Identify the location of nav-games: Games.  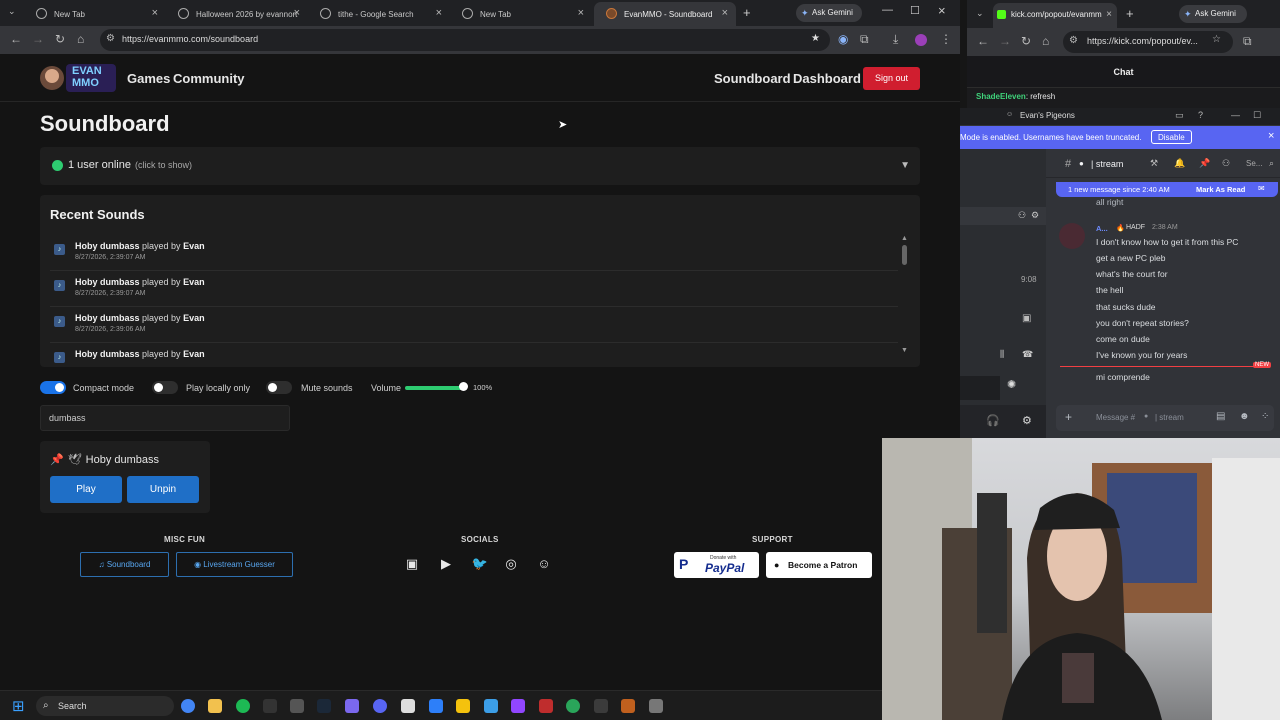
(148, 78).